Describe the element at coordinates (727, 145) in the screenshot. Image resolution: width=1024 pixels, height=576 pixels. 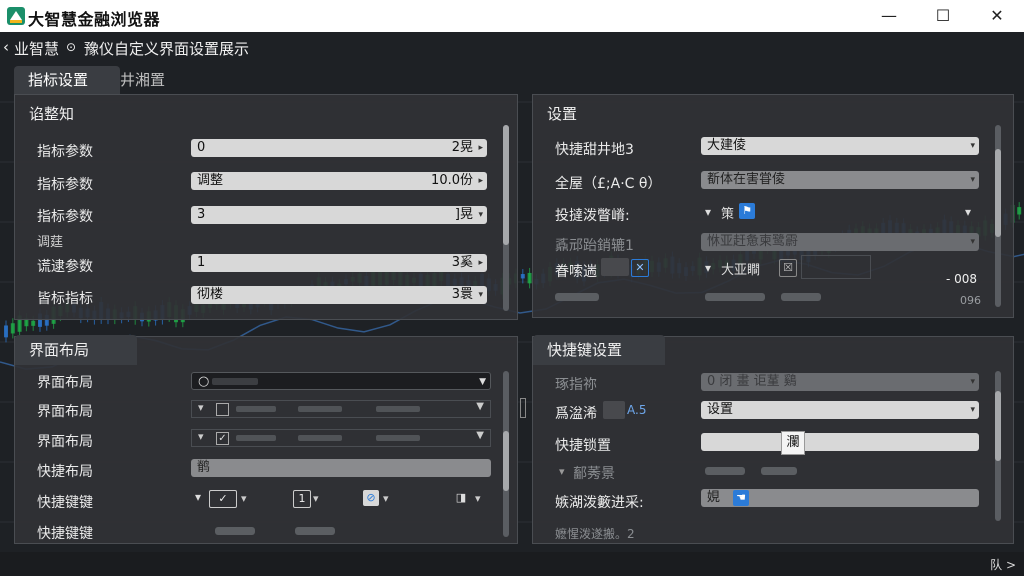
I see `field-value: 大建倰` at that location.